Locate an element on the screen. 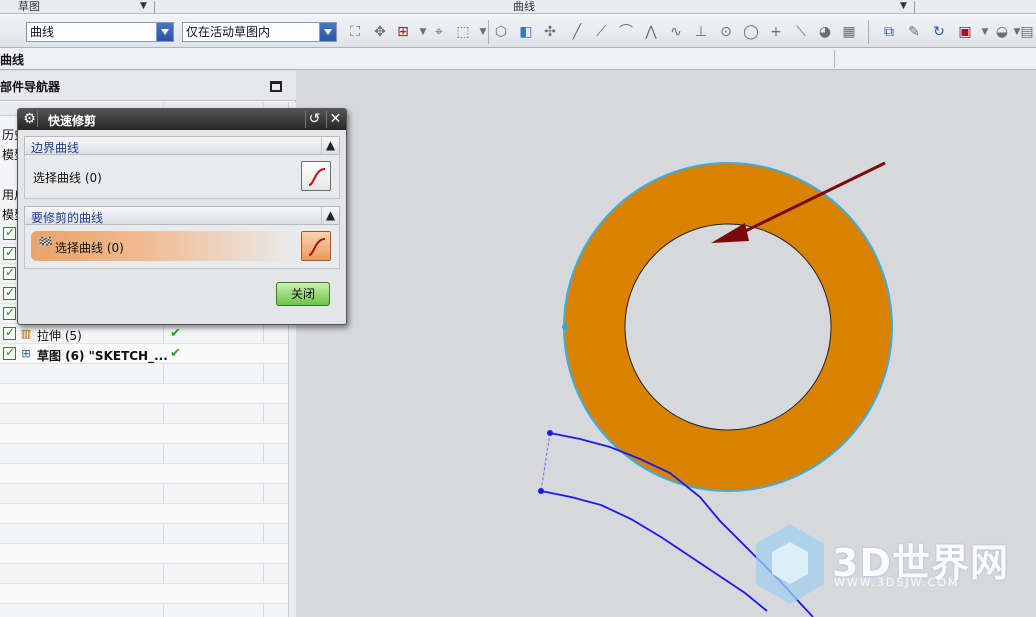 The width and height of the screenshot is (1036, 617). general-selection-icon: ⛶ is located at coordinates (355, 32).